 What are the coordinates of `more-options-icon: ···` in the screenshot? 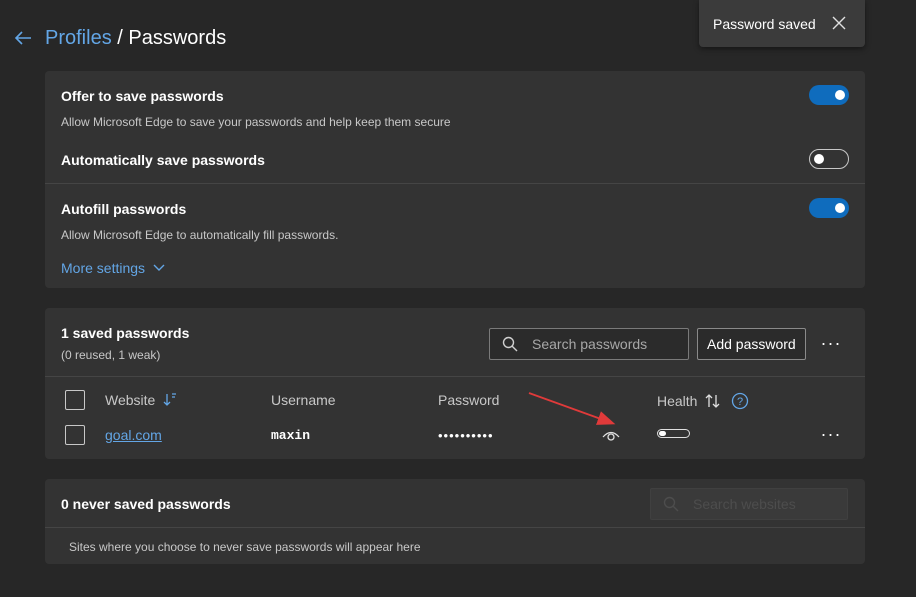 It's located at (831, 343).